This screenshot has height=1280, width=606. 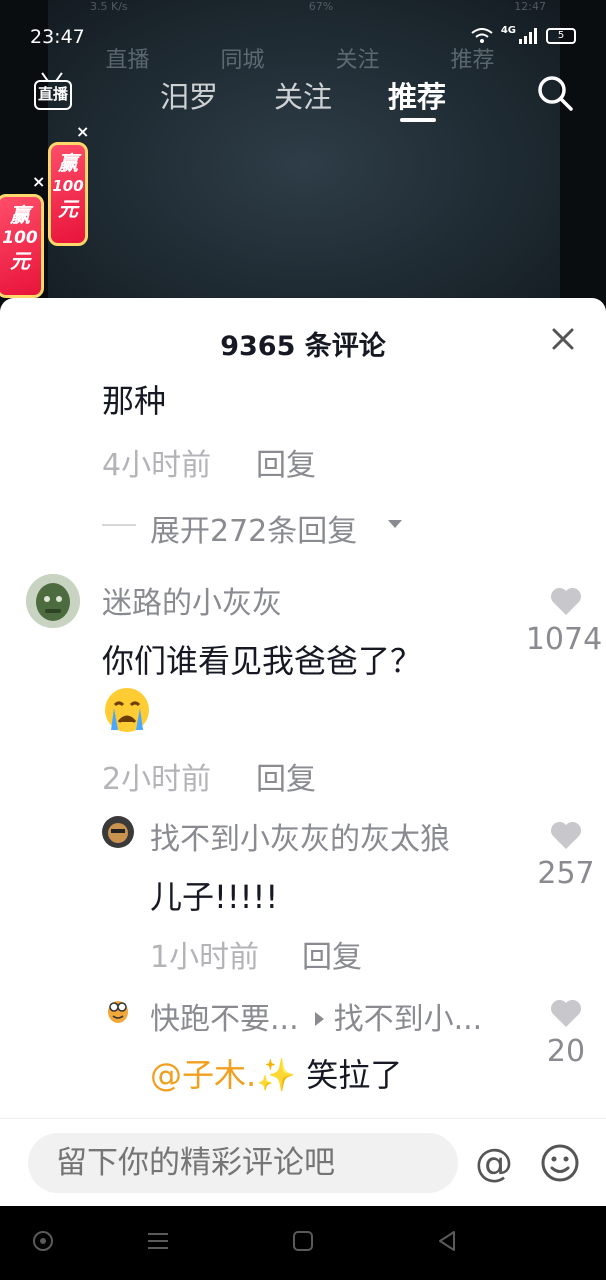 What do you see at coordinates (43, 1241) in the screenshot?
I see `assistant-icon` at bounding box center [43, 1241].